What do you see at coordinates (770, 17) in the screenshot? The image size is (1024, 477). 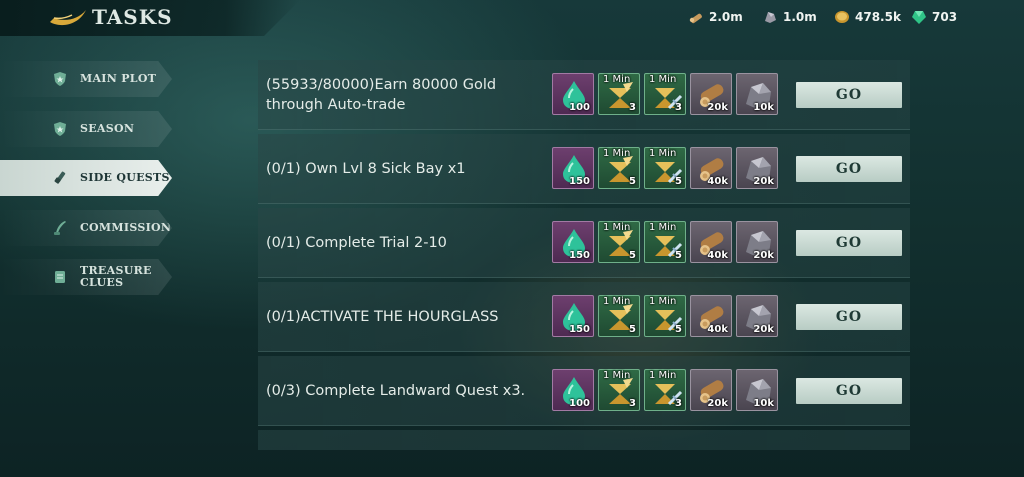 I see `stone-icon` at bounding box center [770, 17].